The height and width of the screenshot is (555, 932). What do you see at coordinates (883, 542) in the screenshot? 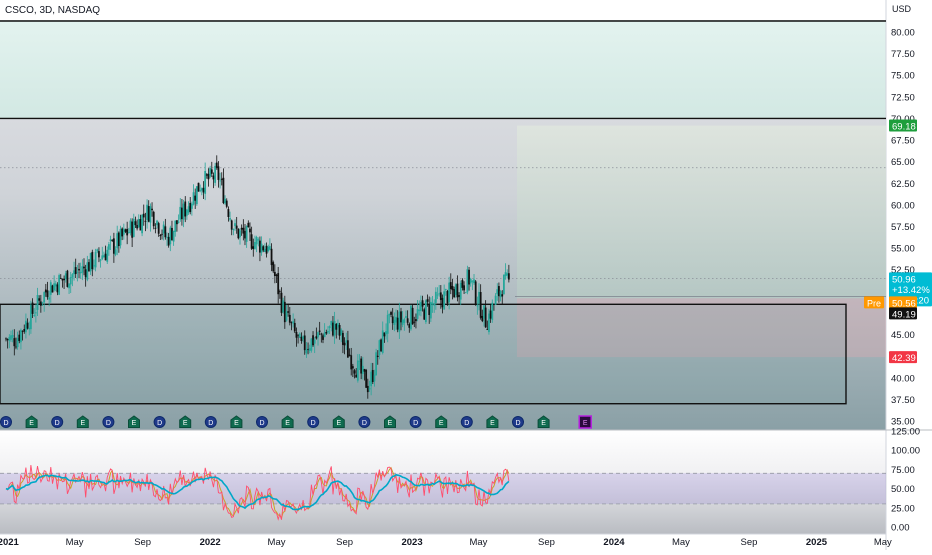
I see `time-axis-label: May` at bounding box center [883, 542].